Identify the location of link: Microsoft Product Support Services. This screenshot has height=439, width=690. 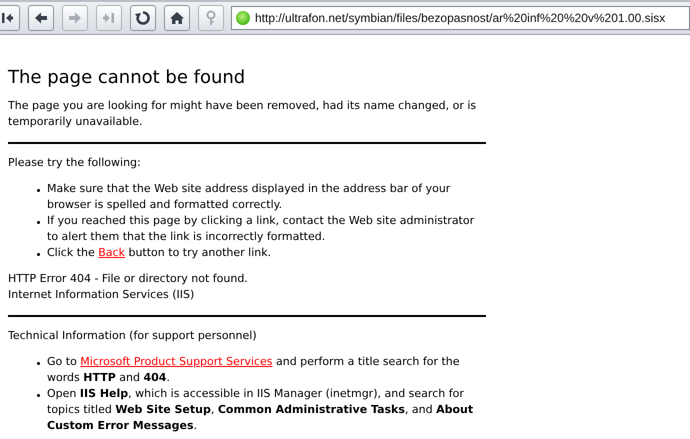
(176, 361).